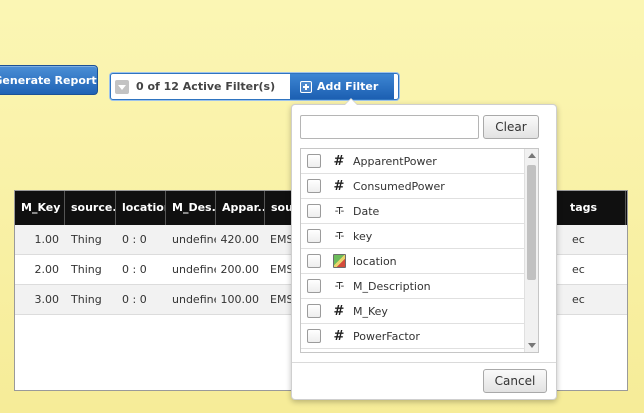 This screenshot has width=644, height=413. Describe the element at coordinates (339, 261) in the screenshot. I see `location-icon` at that location.